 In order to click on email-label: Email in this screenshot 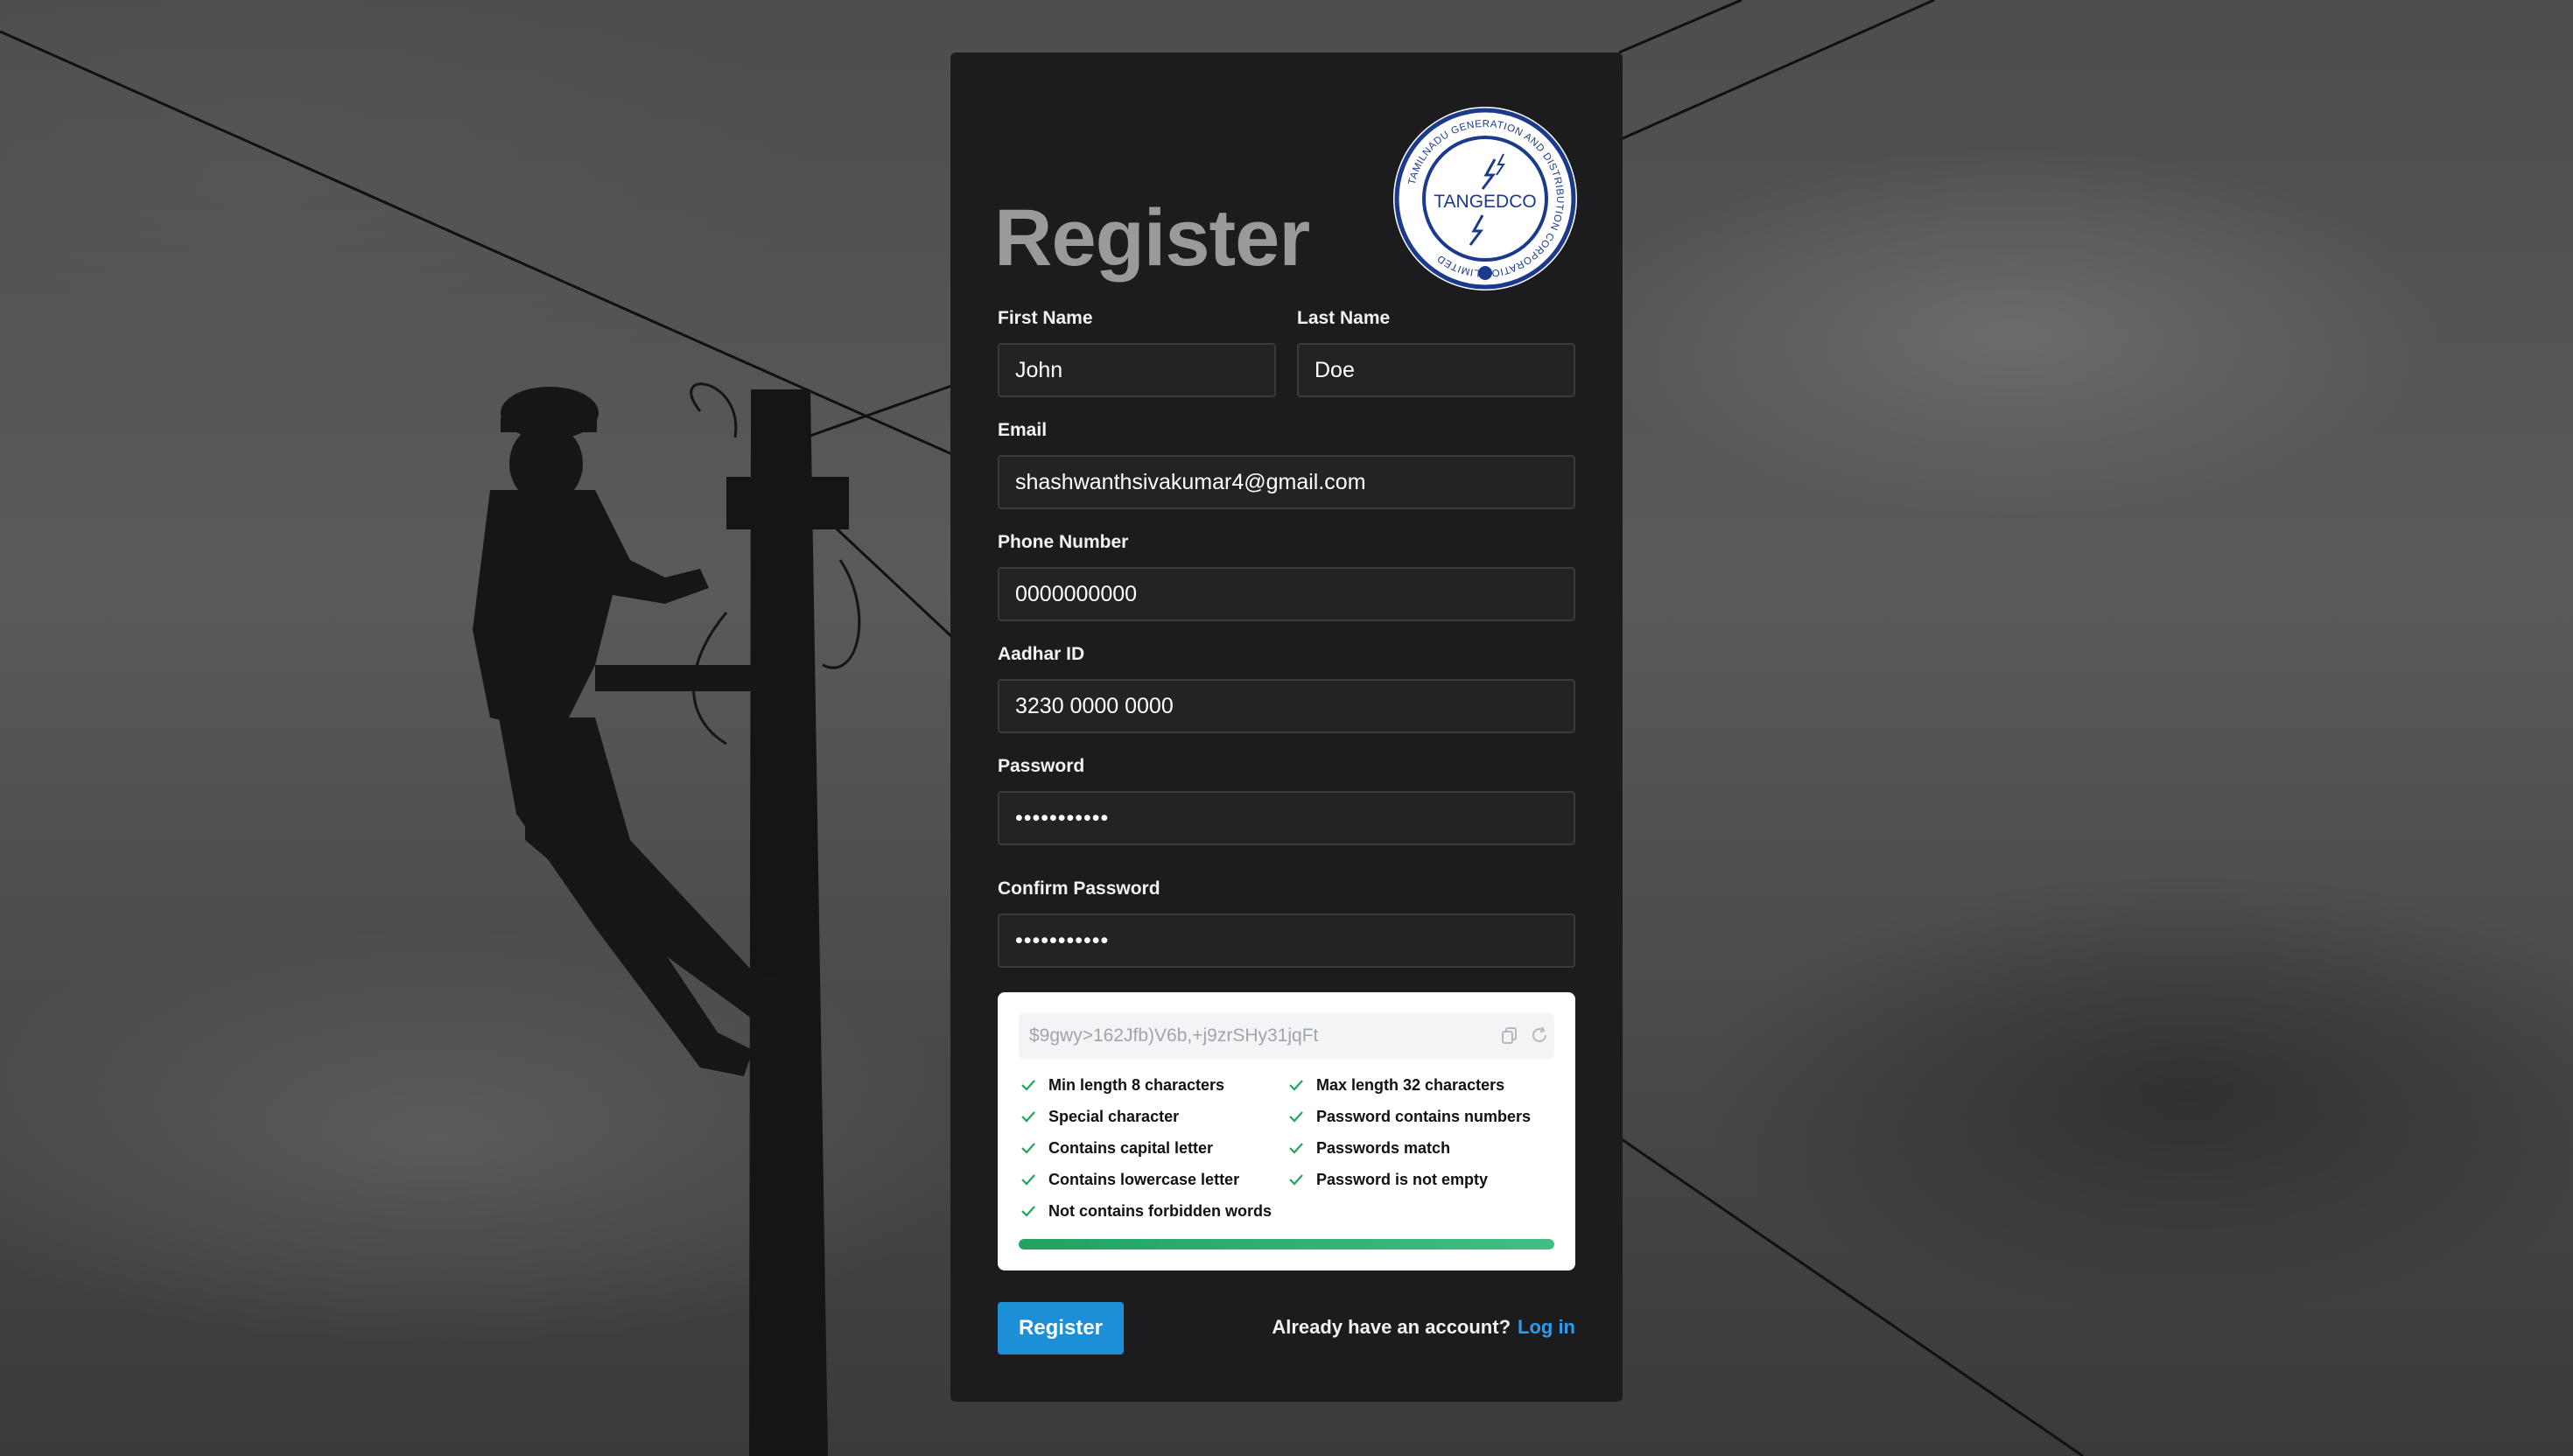, I will do `click(1023, 430)`.